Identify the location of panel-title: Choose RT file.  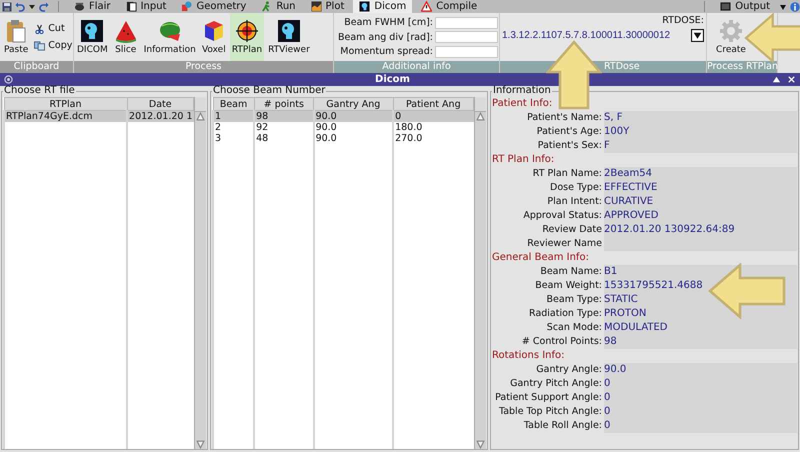
(39, 91).